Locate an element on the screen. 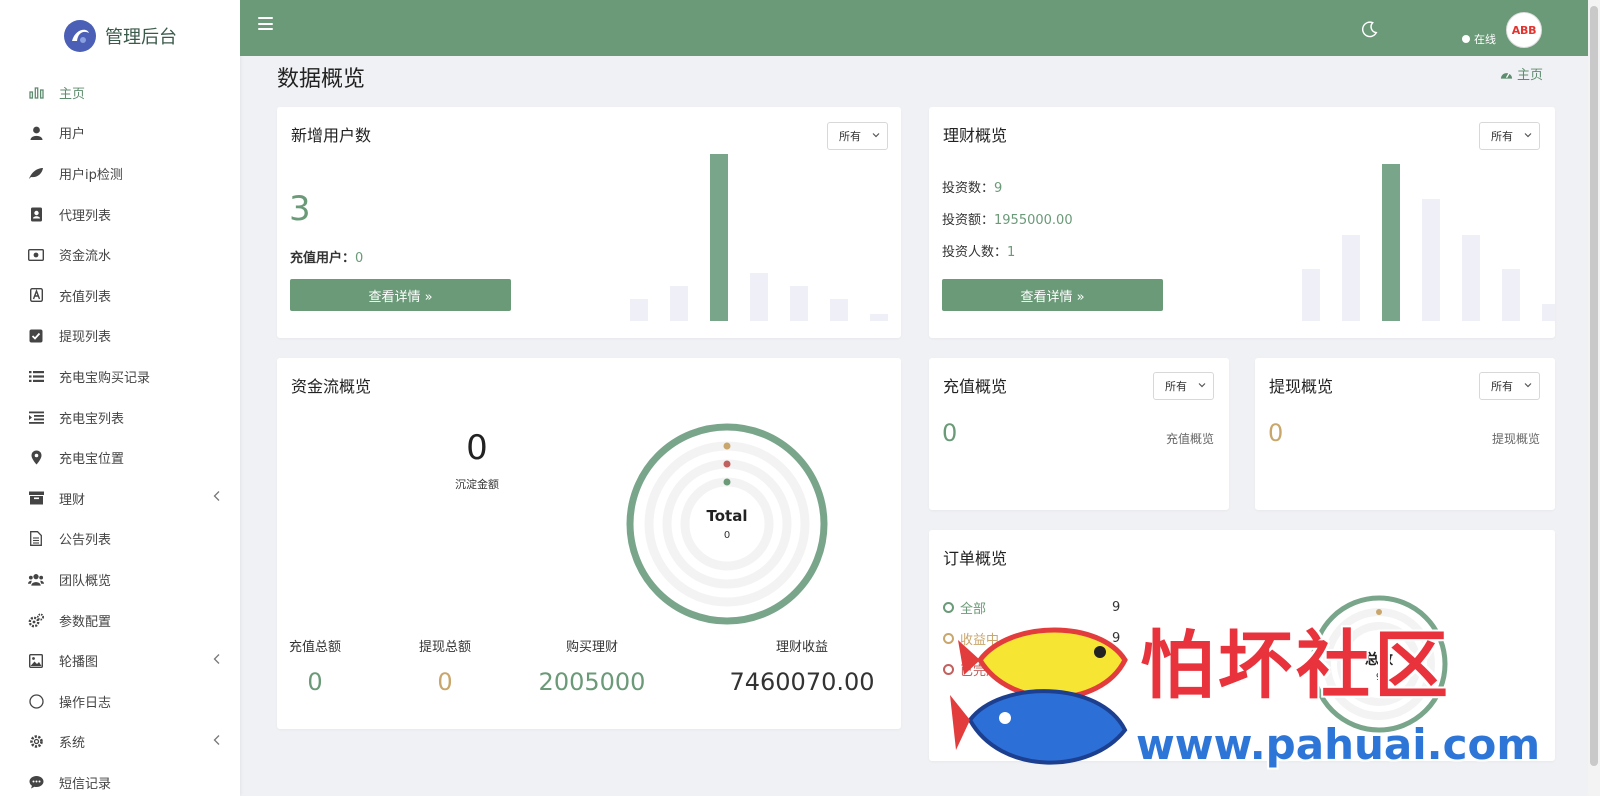 The width and height of the screenshot is (1600, 796). sidebar-item-label: 操作日志 is located at coordinates (85, 703).